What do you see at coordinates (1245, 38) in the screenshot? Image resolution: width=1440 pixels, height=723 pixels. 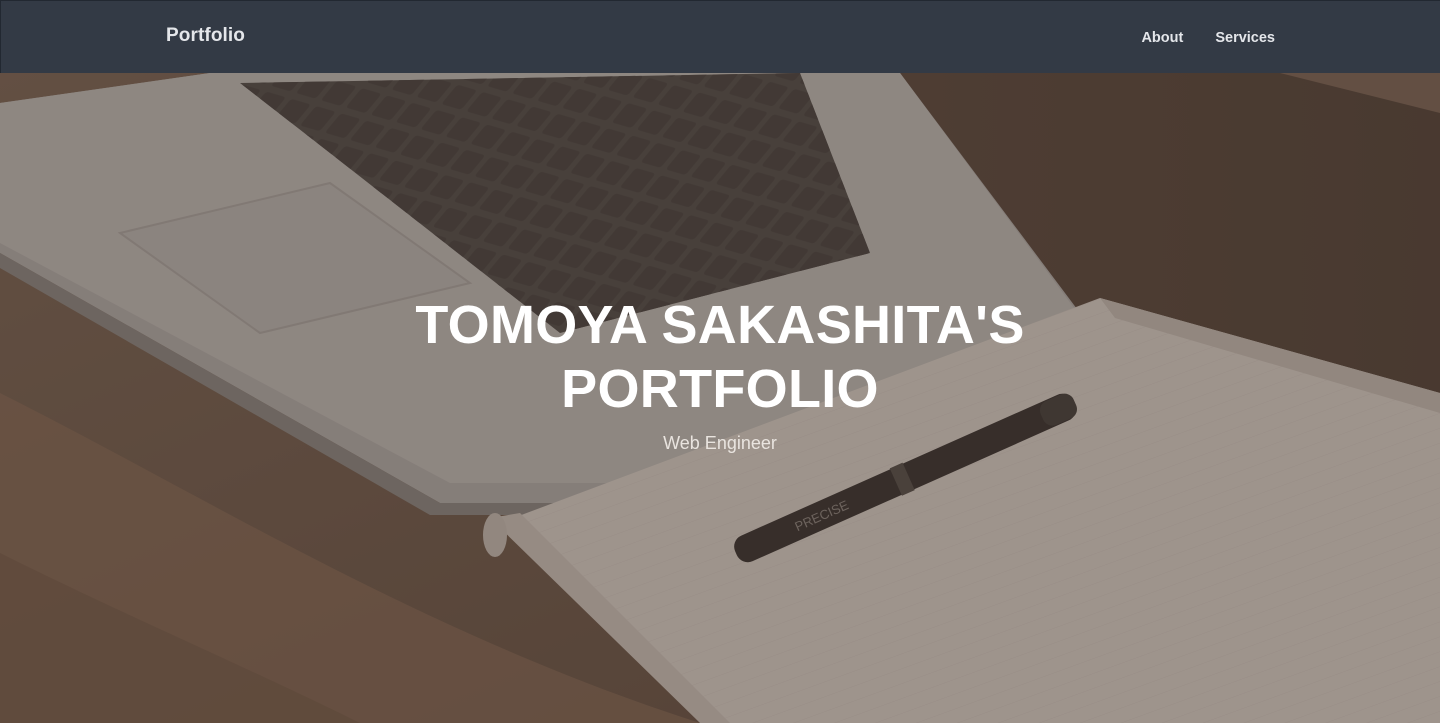 I see `nav-link-services: Services` at bounding box center [1245, 38].